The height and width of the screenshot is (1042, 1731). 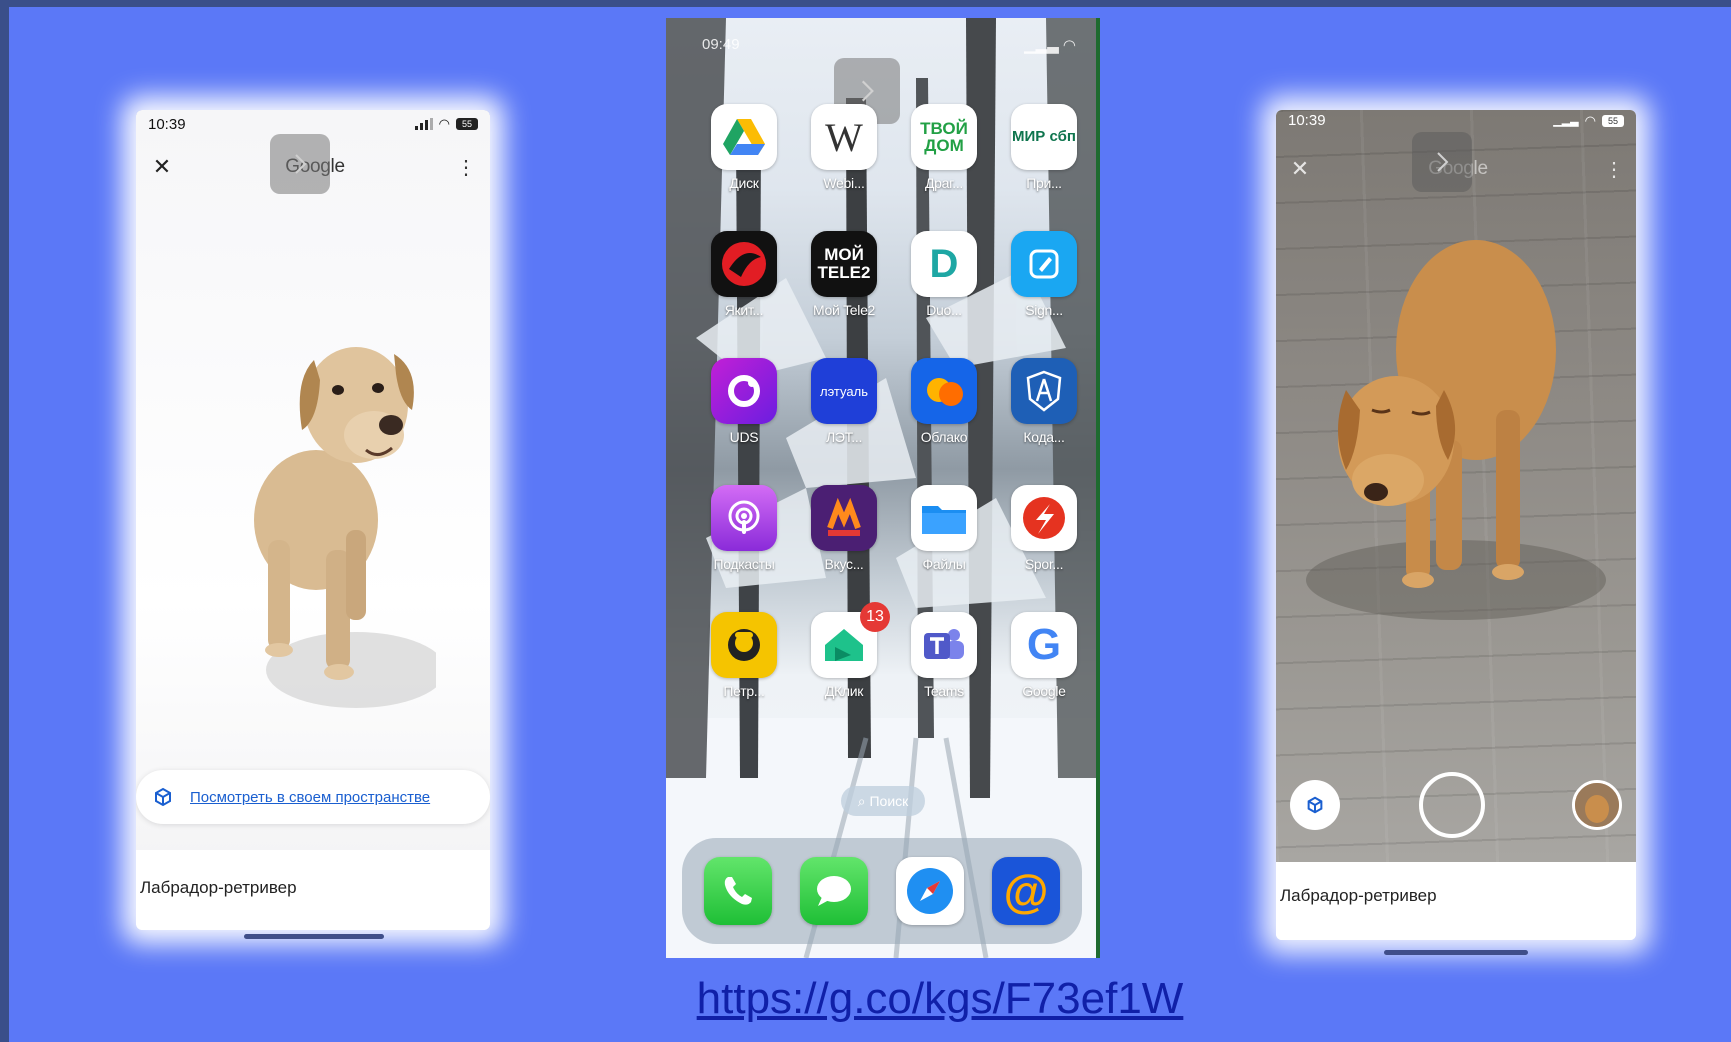 I want to click on app-label: Файлы, so click(x=944, y=564).